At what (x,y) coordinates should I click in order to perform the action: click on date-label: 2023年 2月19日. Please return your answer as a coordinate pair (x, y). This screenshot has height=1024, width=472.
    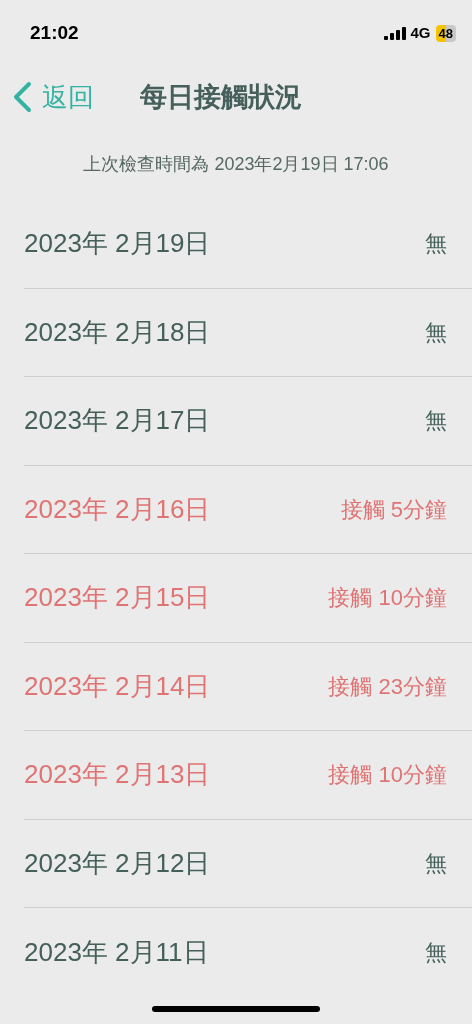
    Looking at the image, I should click on (117, 244).